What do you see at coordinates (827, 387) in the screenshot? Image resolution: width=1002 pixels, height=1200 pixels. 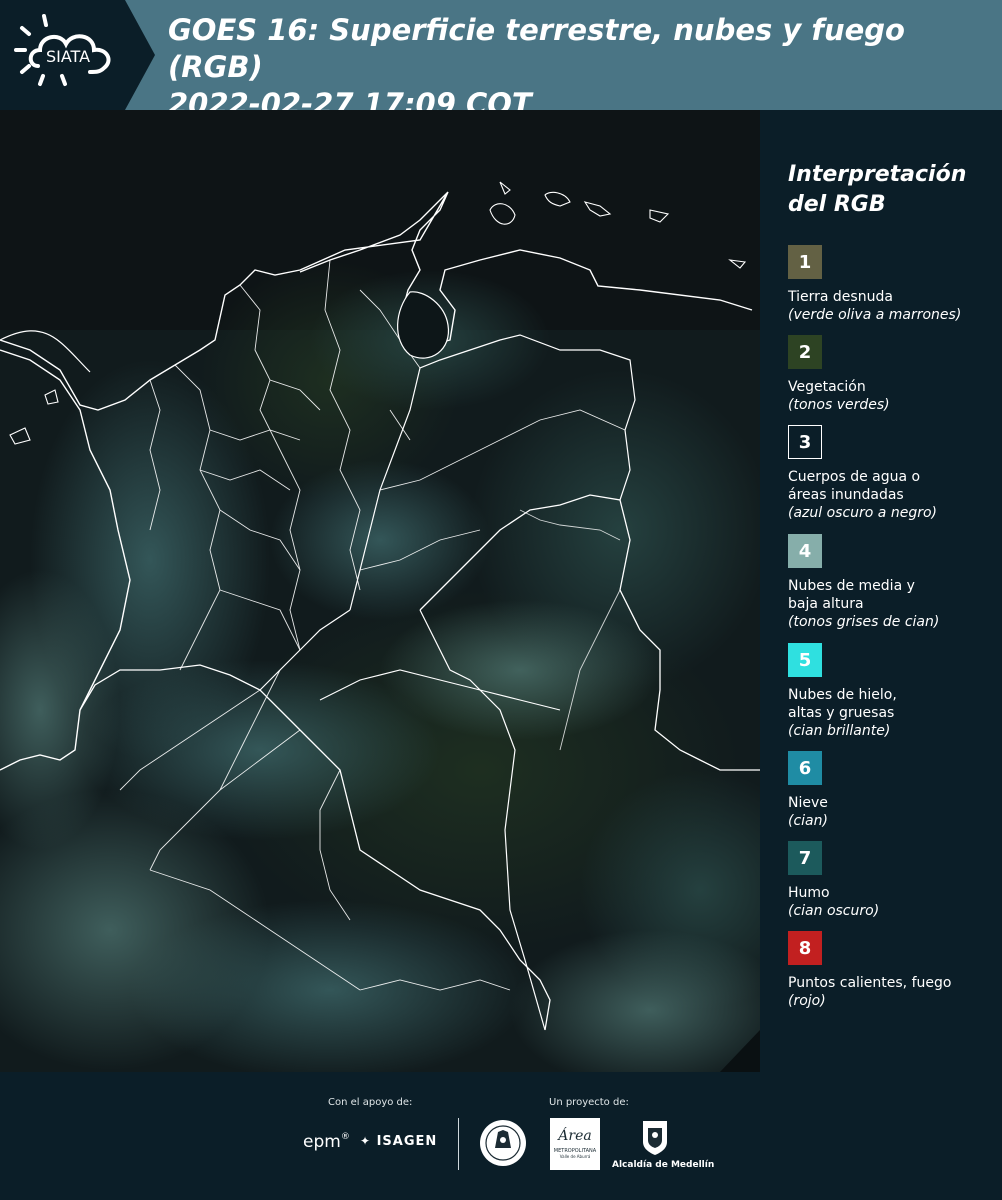 I see `legend-label-2: Vegetación` at bounding box center [827, 387].